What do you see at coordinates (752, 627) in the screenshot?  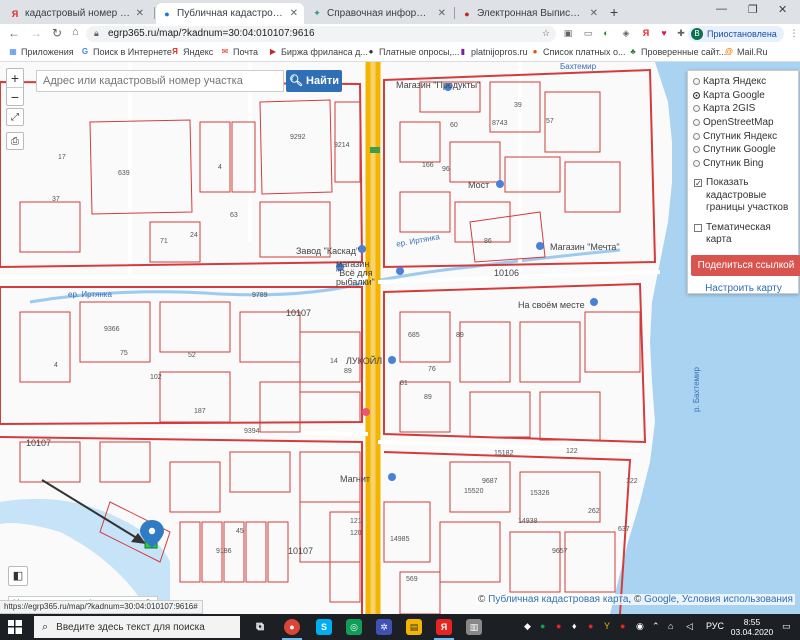 I see `system-clock: 8:55 03.04.2020` at bounding box center [752, 627].